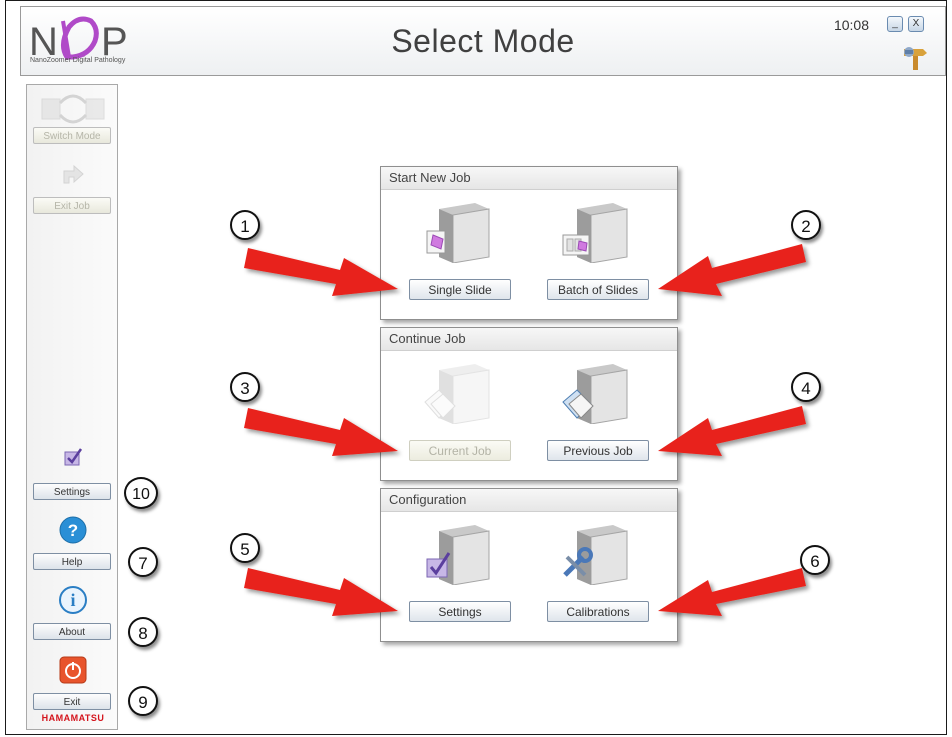 This screenshot has width=952, height=737. I want to click on previous-job-button: Previous Job, so click(598, 450).